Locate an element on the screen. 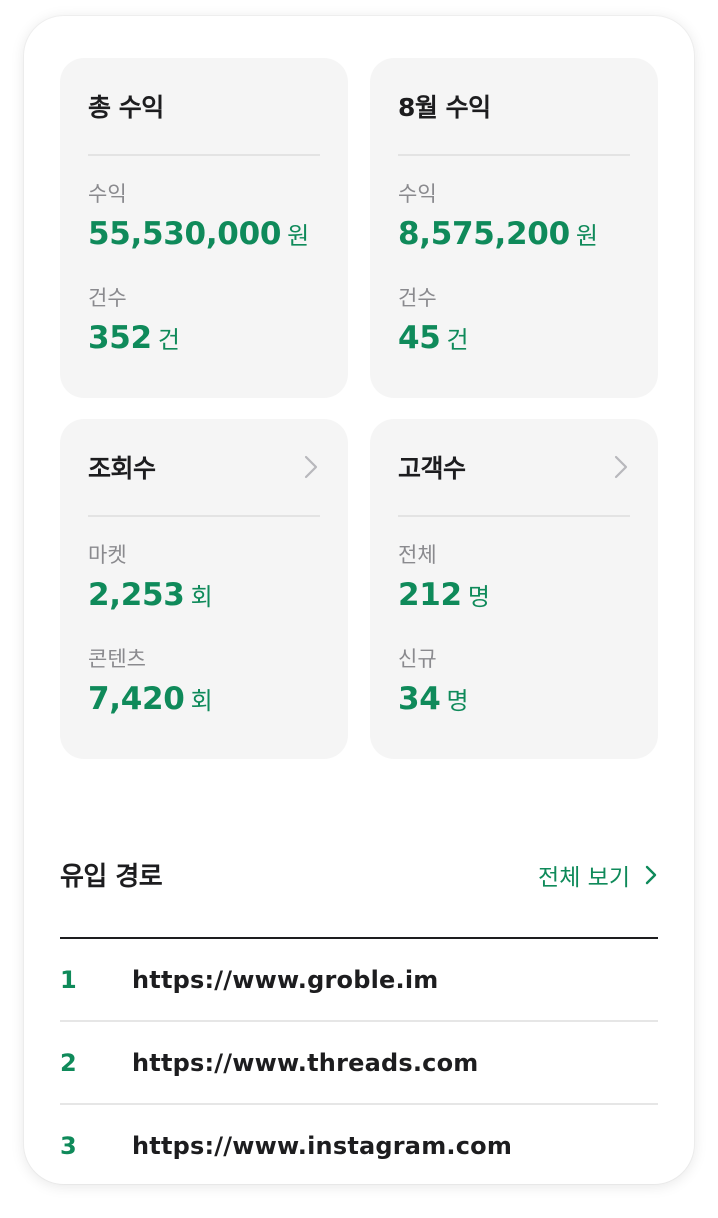 The height and width of the screenshot is (1218, 718). list-item: 1 https://www.groble.im is located at coordinates (359, 980).